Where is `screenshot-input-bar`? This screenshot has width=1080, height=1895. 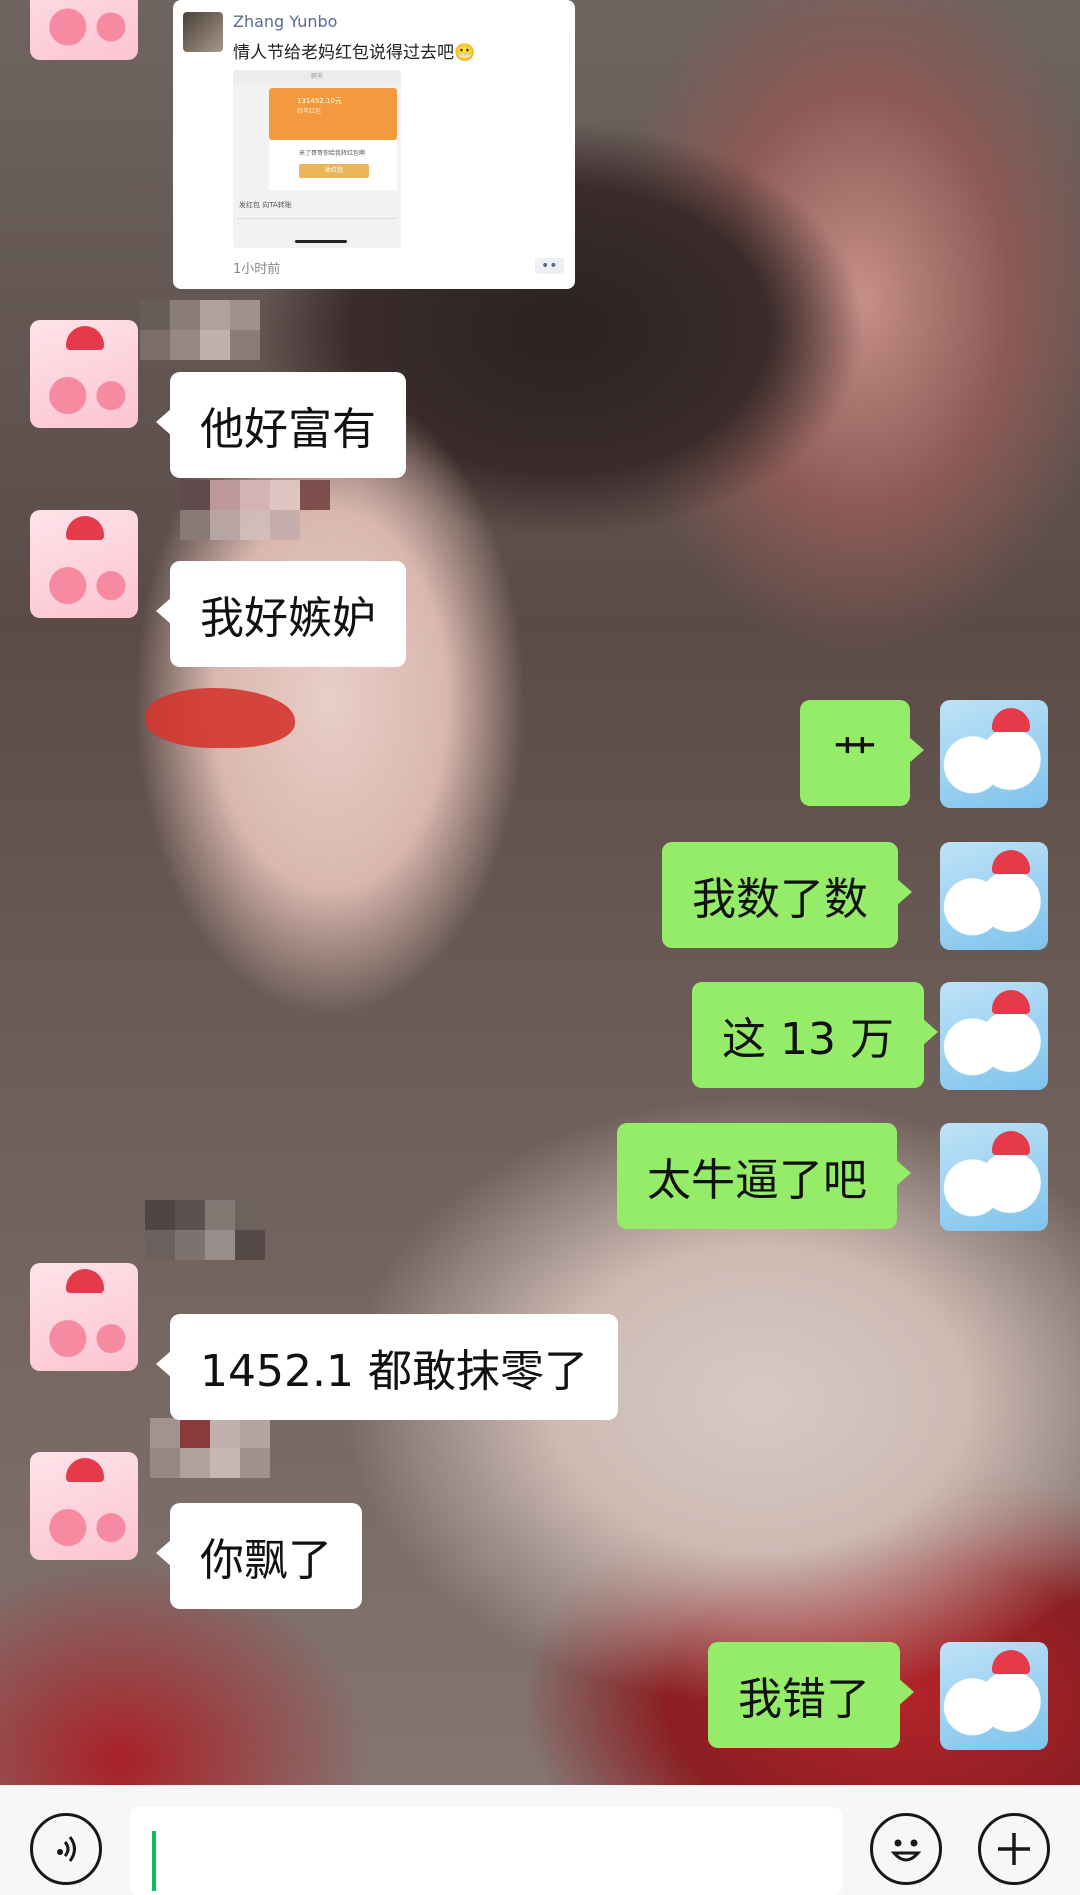 screenshot-input-bar is located at coordinates (317, 227).